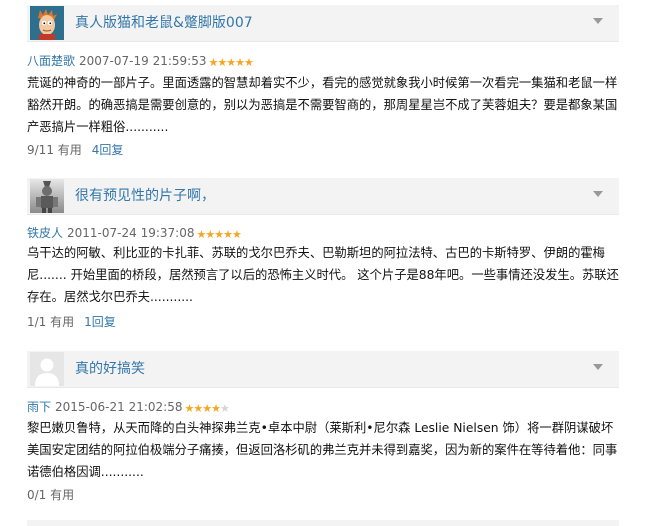  I want to click on tin-man-avatar-icon, so click(47, 196).